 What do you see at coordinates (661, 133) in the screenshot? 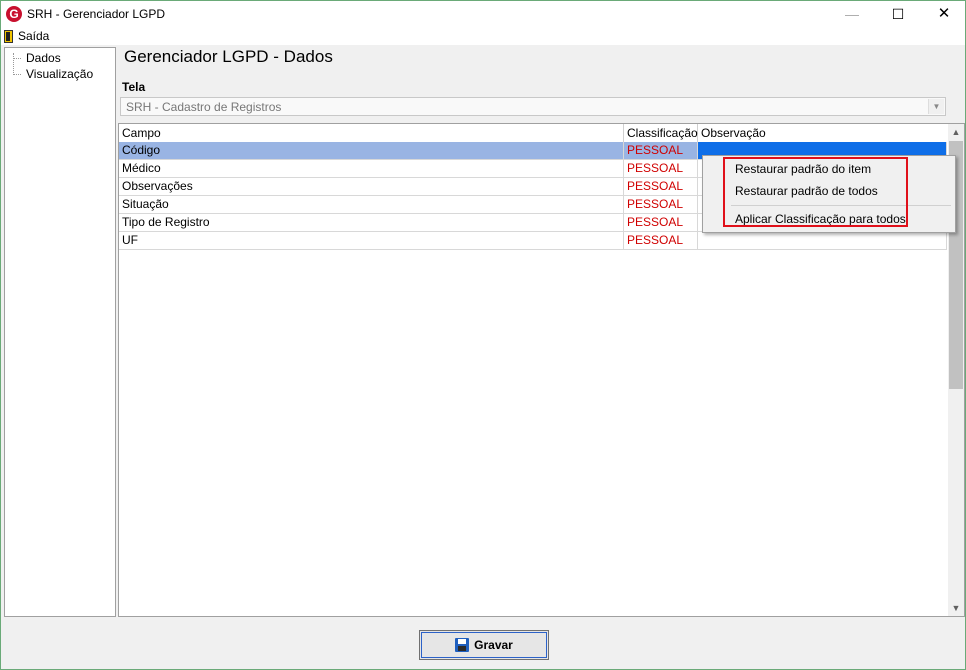
I see `column-header-classificacao: Classificação` at bounding box center [661, 133].